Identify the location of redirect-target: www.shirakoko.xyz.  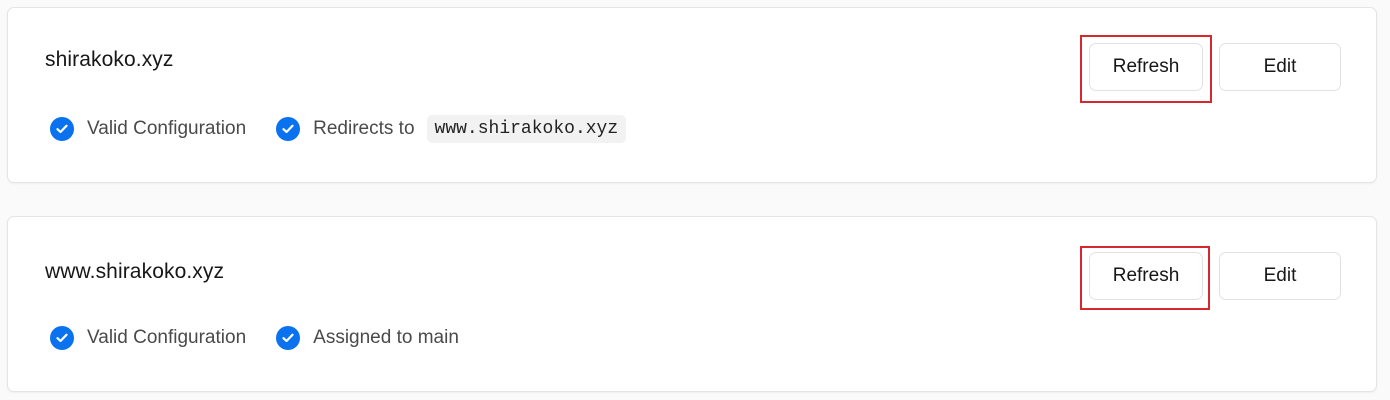
(526, 129).